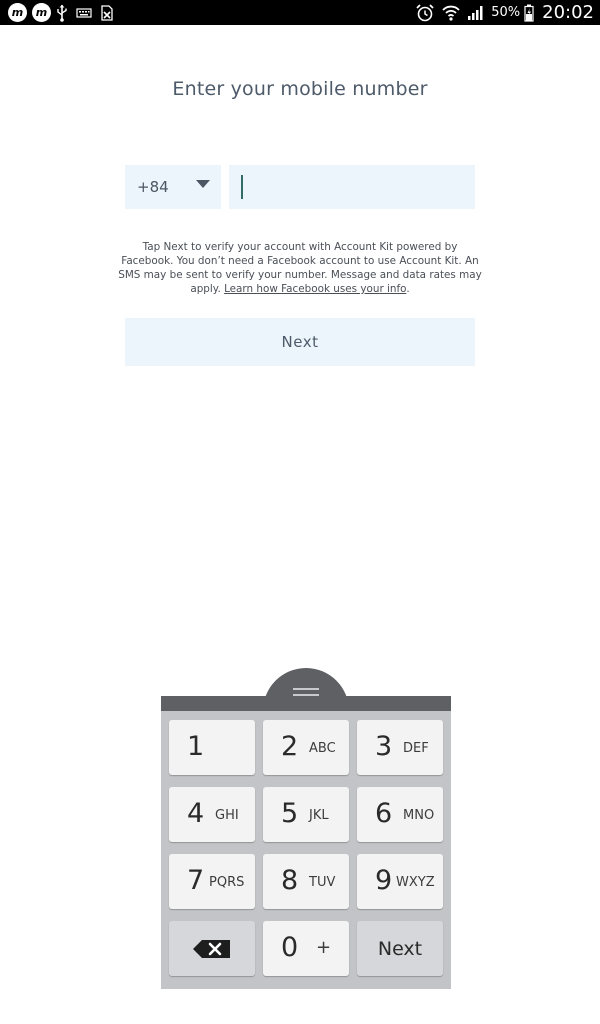 Image resolution: width=600 pixels, height=1024 pixels. I want to click on keypad-next-key: Next, so click(400, 948).